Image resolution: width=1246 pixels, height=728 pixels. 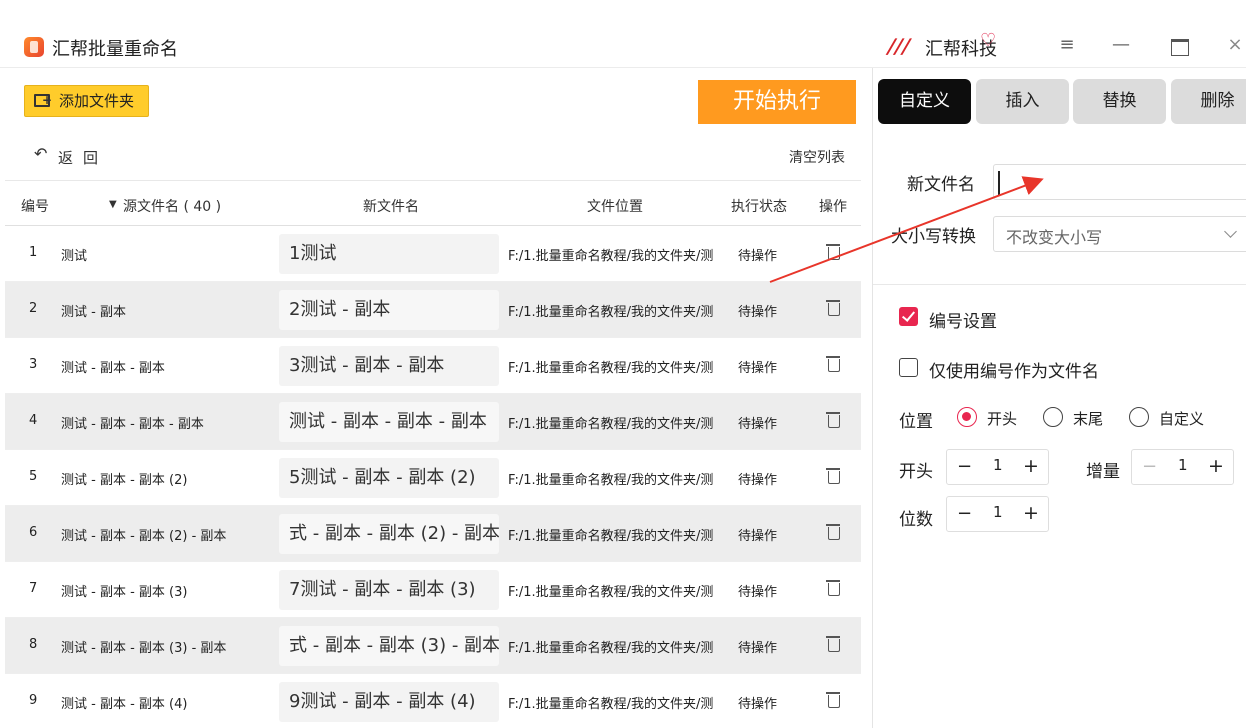 I want to click on start-label: 开头, so click(x=916, y=472).